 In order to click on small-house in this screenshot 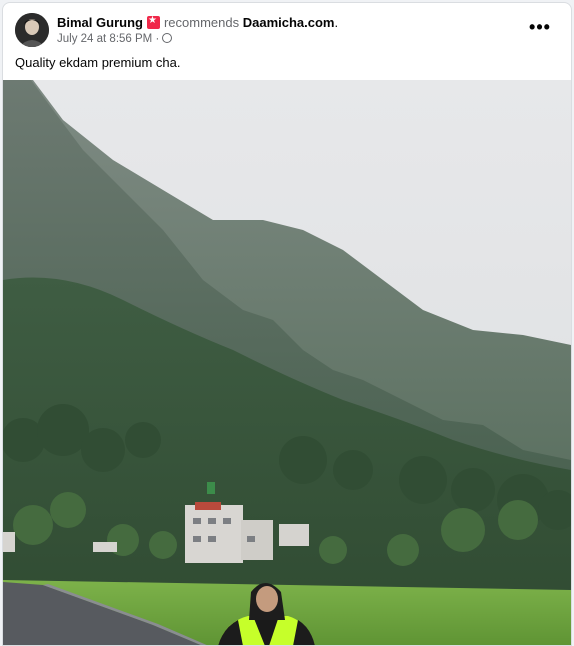, I will do `click(9, 542)`.